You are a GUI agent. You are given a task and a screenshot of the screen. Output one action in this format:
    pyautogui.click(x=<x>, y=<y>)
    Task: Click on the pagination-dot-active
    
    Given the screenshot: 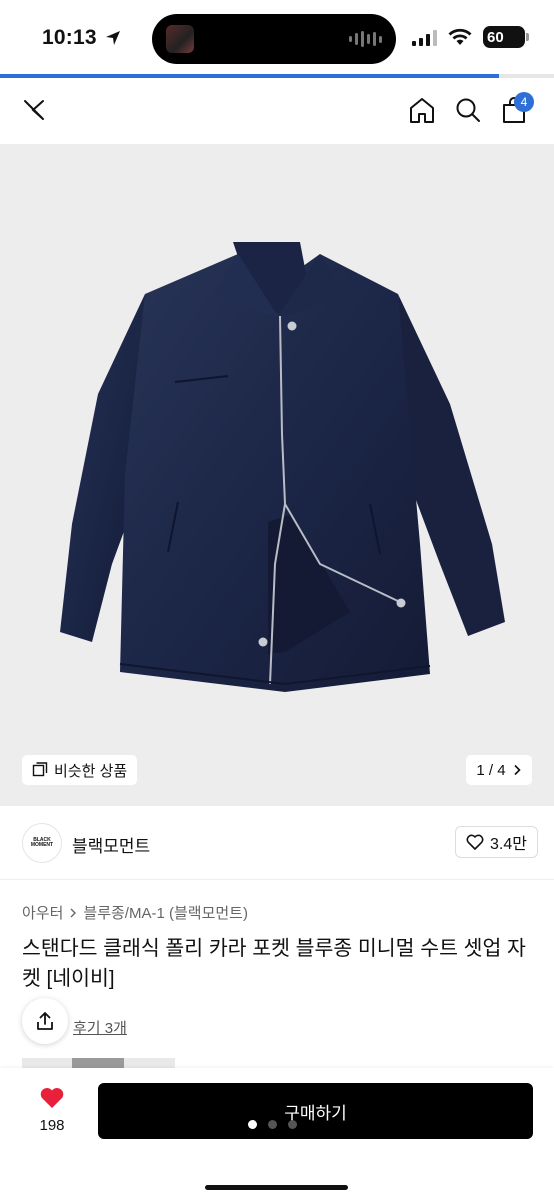 What is the action you would take?
    pyautogui.click(x=252, y=1124)
    